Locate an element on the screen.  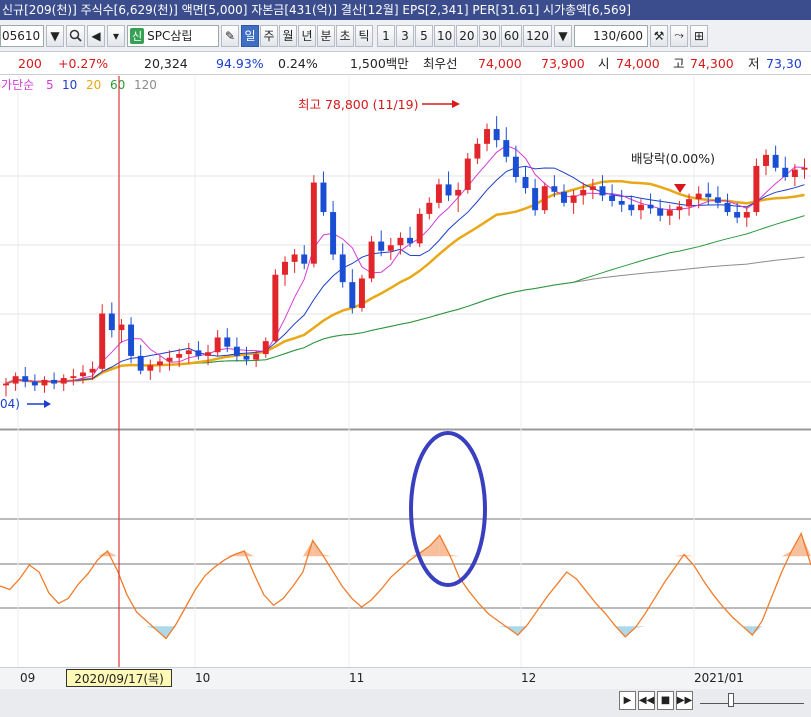
stock-name-box: 신 SPC삼립 is located at coordinates (173, 35).